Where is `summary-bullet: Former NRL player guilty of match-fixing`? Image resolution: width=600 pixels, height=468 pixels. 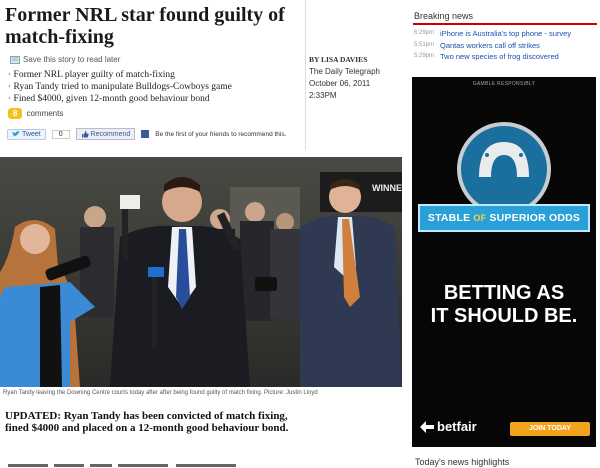 summary-bullet: Former NRL player guilty of match-fixing is located at coordinates (120, 75).